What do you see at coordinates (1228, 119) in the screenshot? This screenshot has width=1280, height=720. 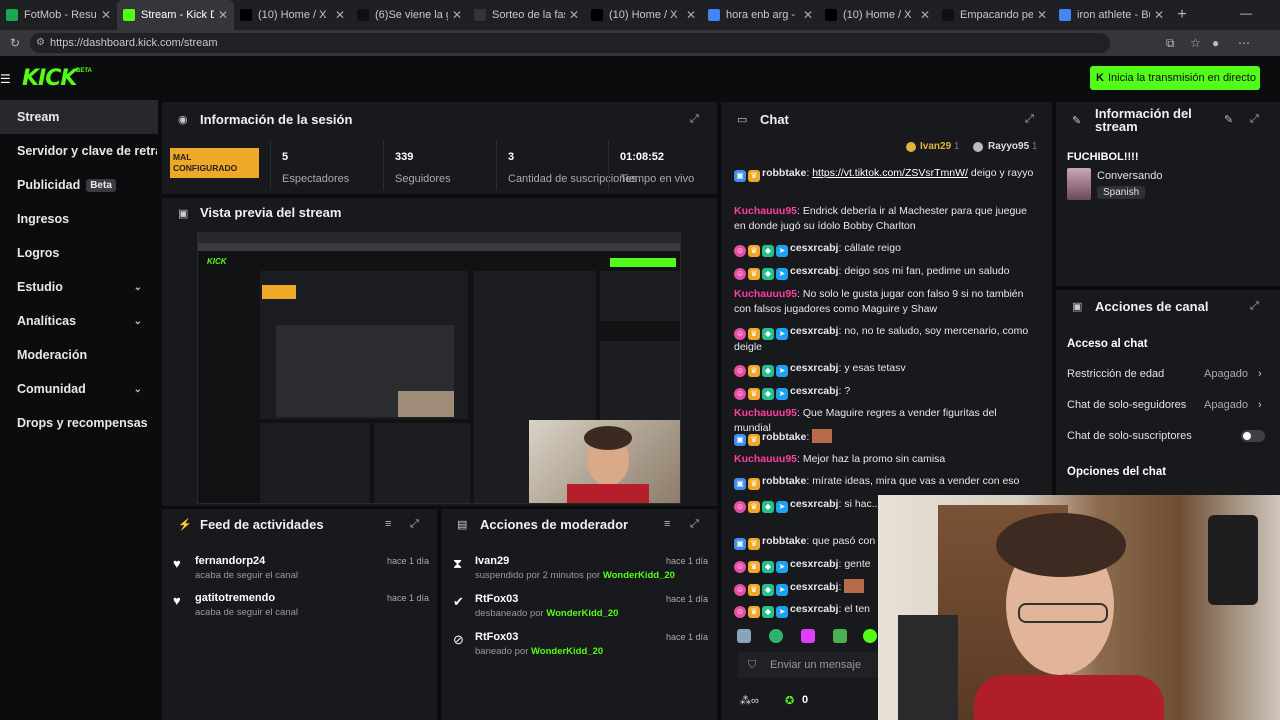 I see `edit-icon: ✎` at bounding box center [1228, 119].